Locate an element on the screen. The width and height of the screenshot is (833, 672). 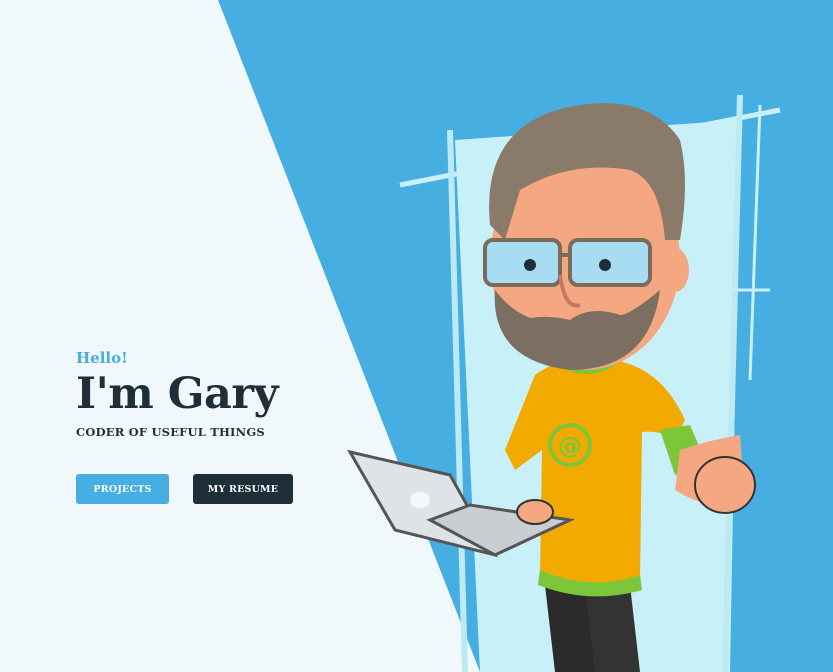
projects-button: PROJECTS is located at coordinates (122, 489).